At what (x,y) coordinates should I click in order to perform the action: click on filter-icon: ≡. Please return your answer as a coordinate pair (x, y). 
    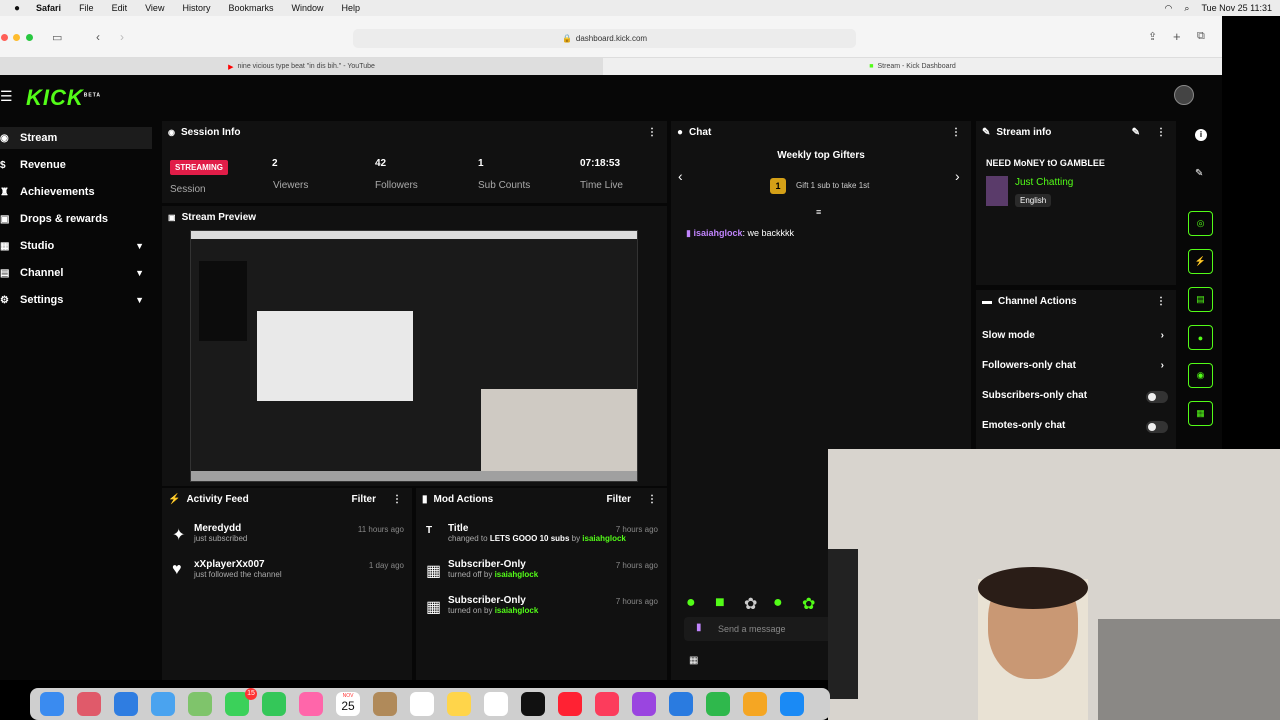
    Looking at the image, I should click on (818, 212).